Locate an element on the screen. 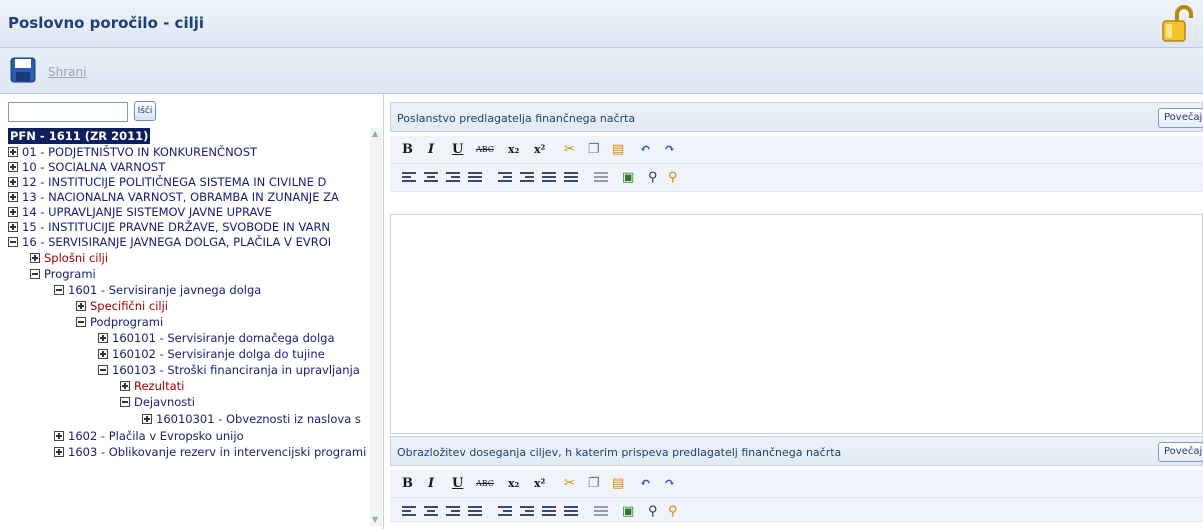  tree-item: Rezultati is located at coordinates (152, 386).